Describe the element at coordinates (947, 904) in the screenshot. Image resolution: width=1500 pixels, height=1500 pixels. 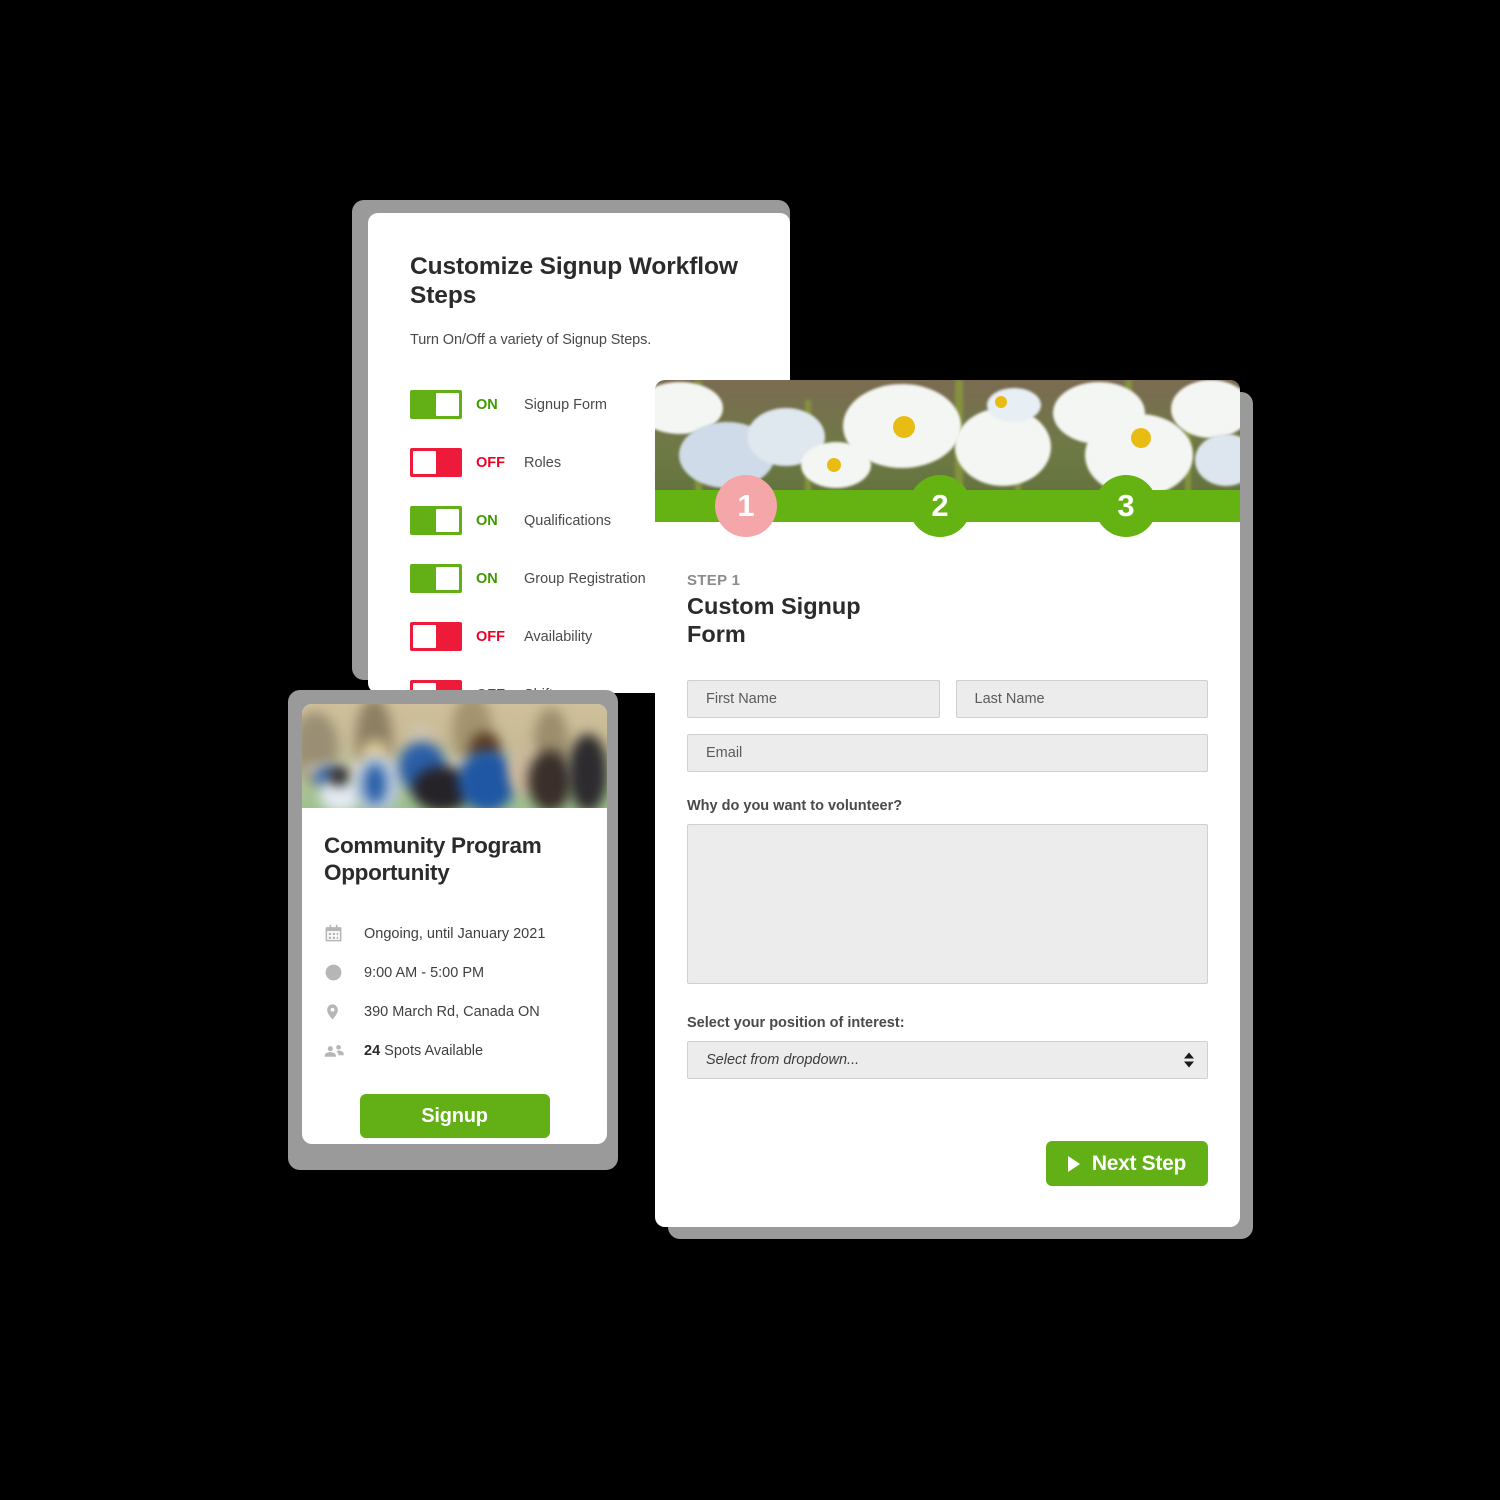
I see `volunteer-reason-textarea` at that location.